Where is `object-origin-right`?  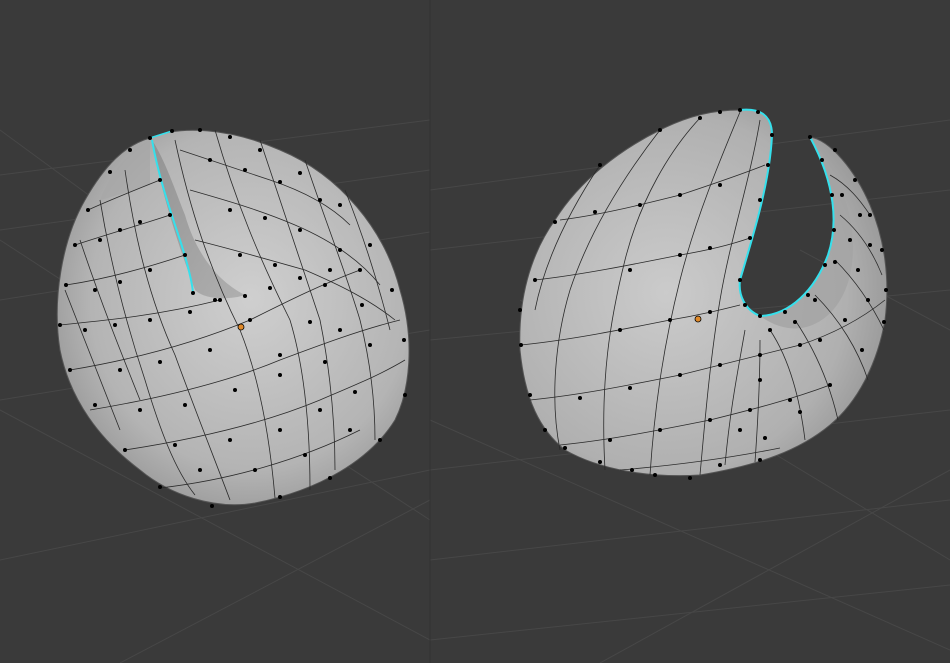 object-origin-right is located at coordinates (698, 319).